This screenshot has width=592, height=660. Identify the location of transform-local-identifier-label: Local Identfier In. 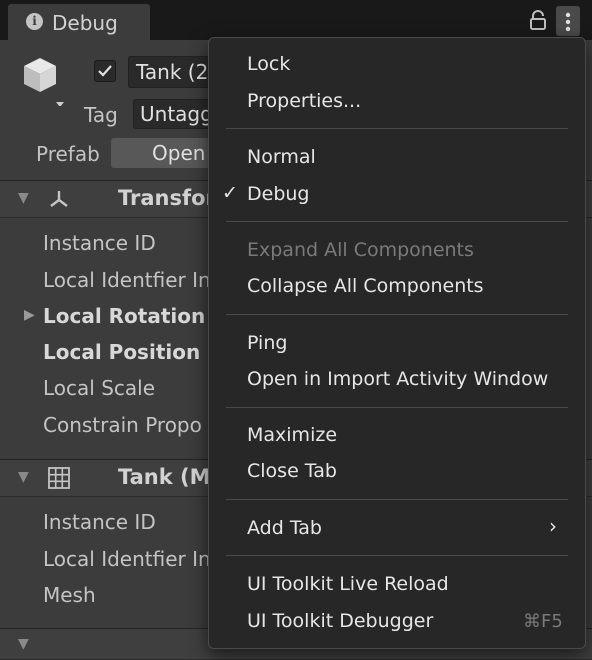
(127, 280).